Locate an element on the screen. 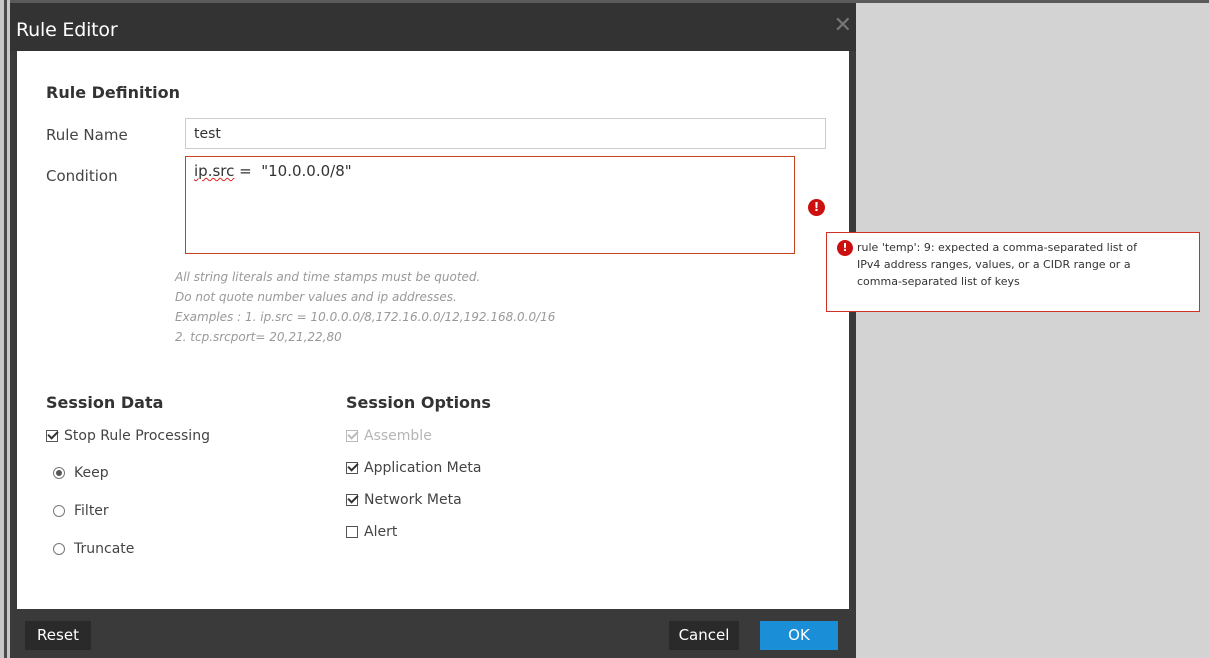 The image size is (1209, 658). dialog-titlebar: Rule Editor ✕ is located at coordinates (433, 27).